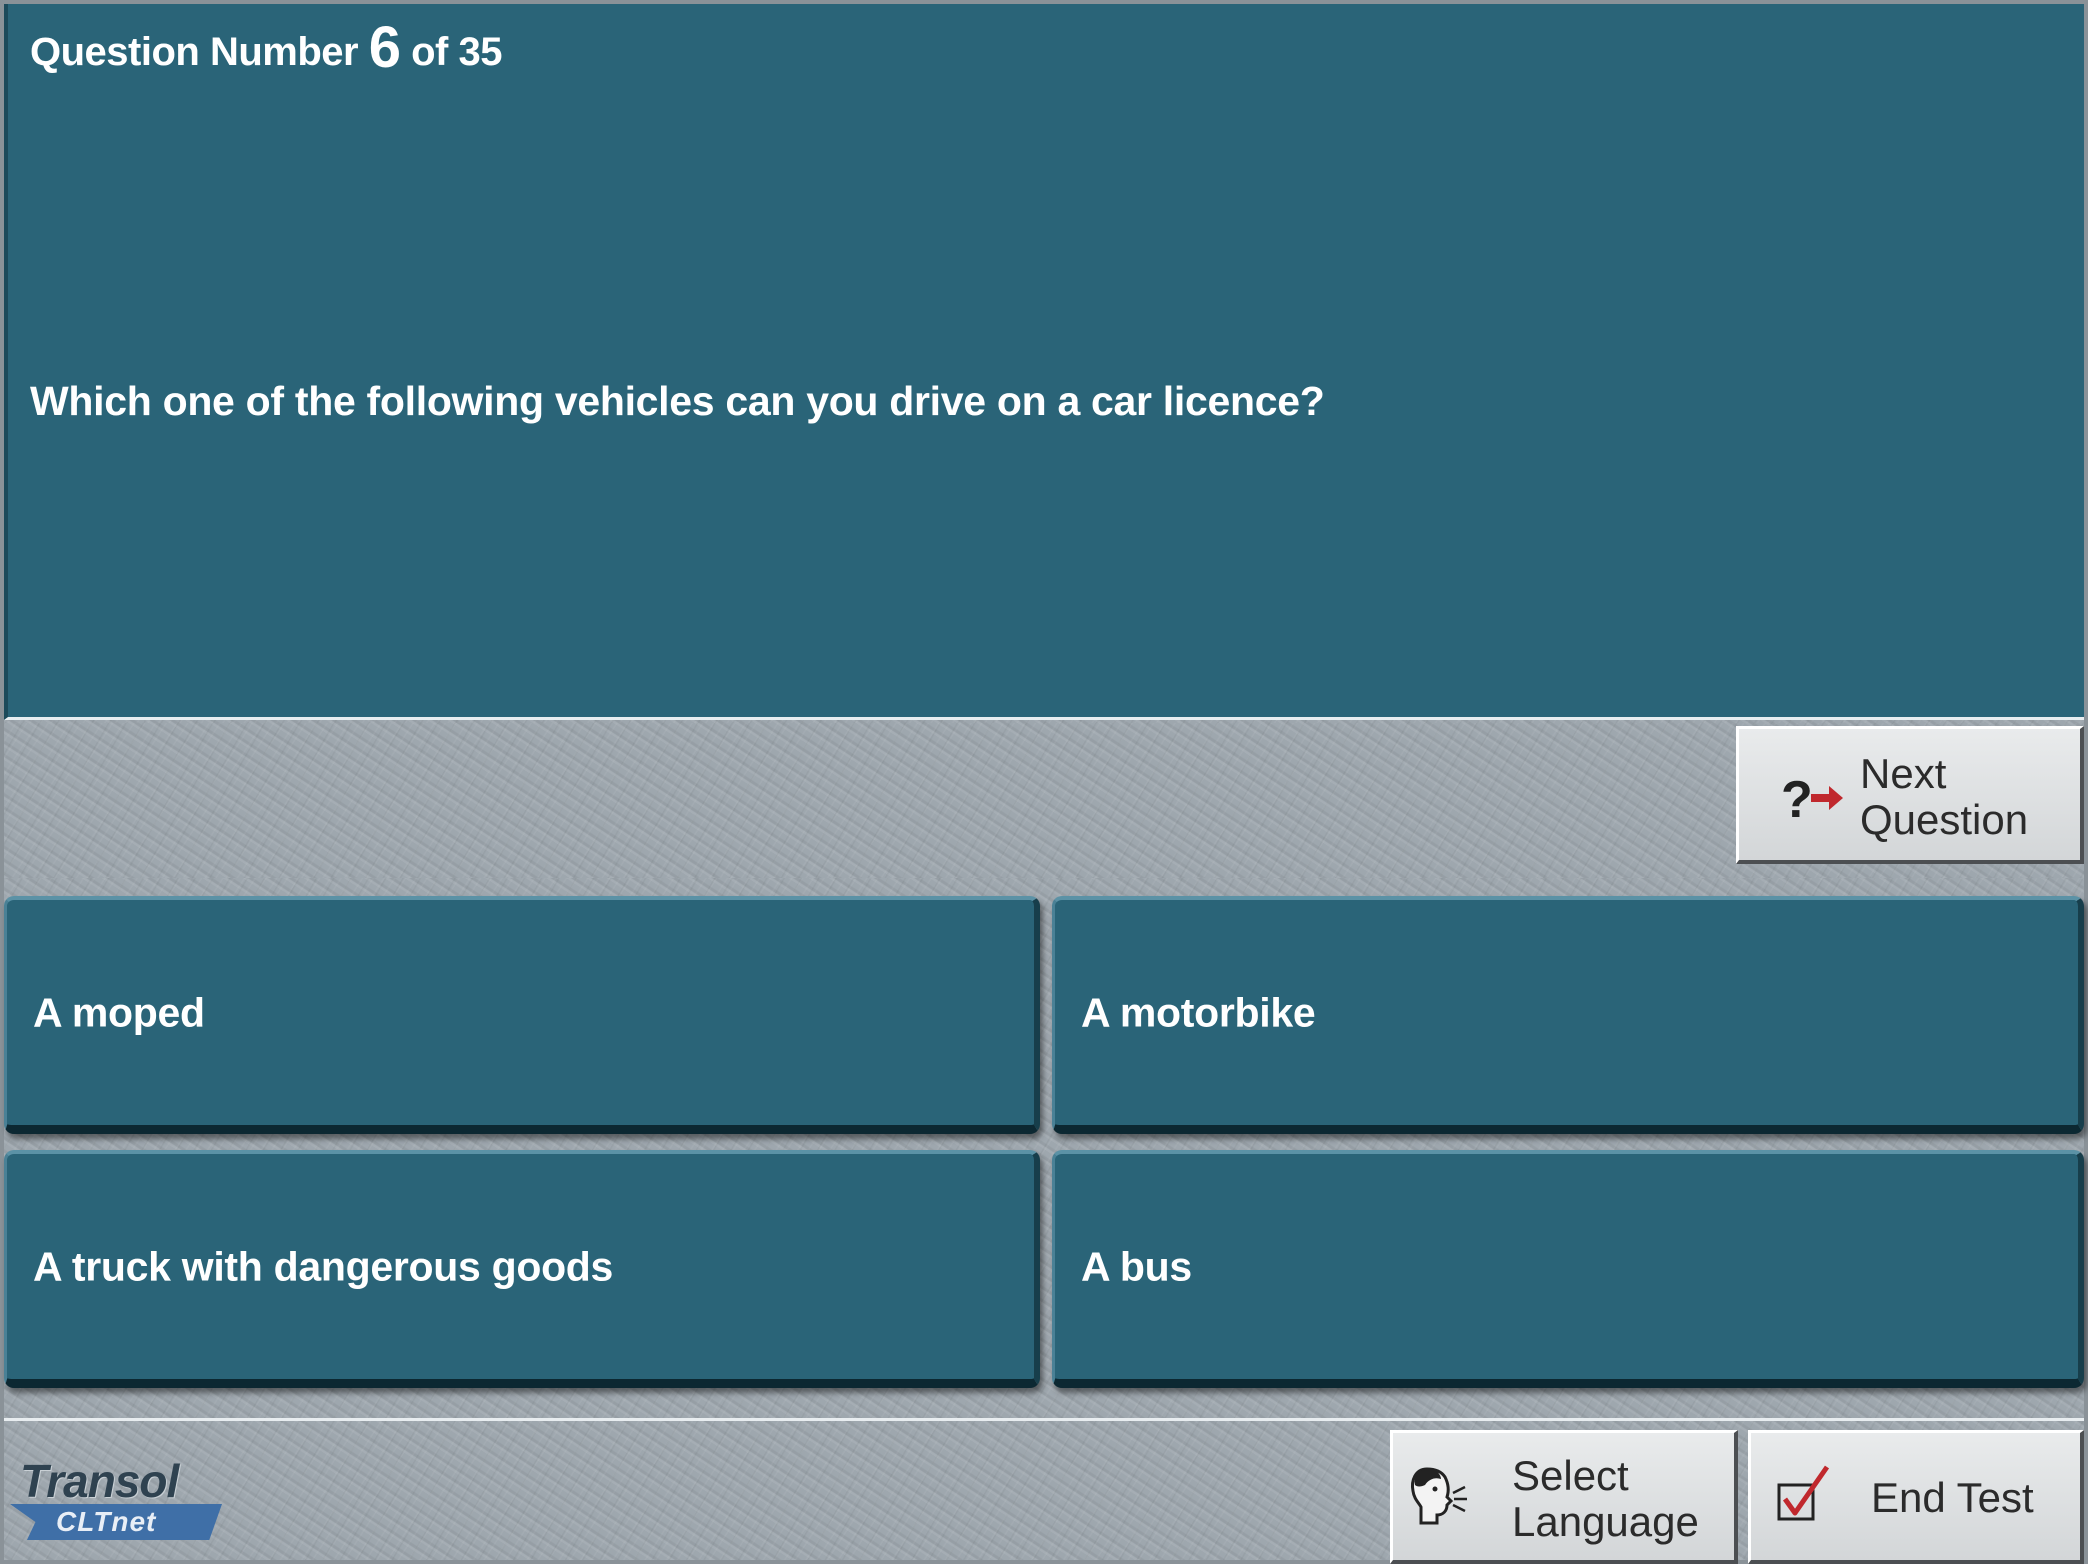 The height and width of the screenshot is (1564, 2088). What do you see at coordinates (1952, 1497) in the screenshot?
I see `end-test-label: End Test` at bounding box center [1952, 1497].